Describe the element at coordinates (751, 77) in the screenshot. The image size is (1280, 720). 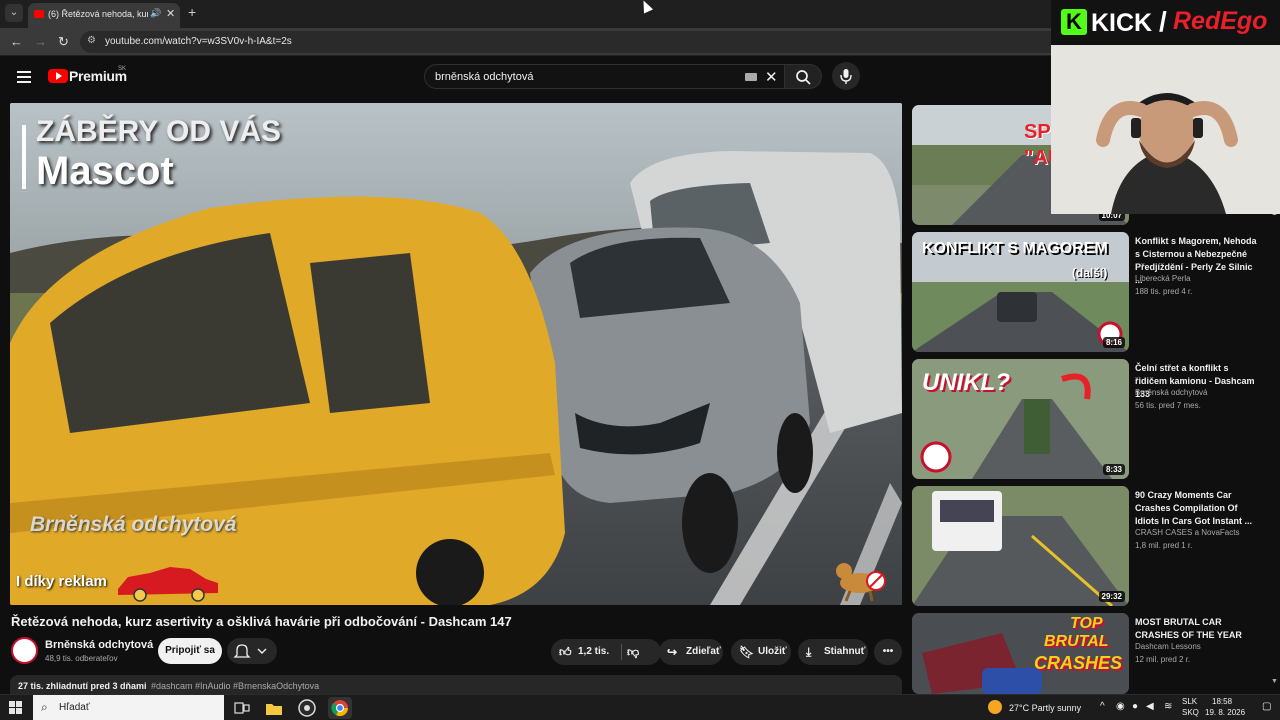
I see `keyboard-icon` at that location.